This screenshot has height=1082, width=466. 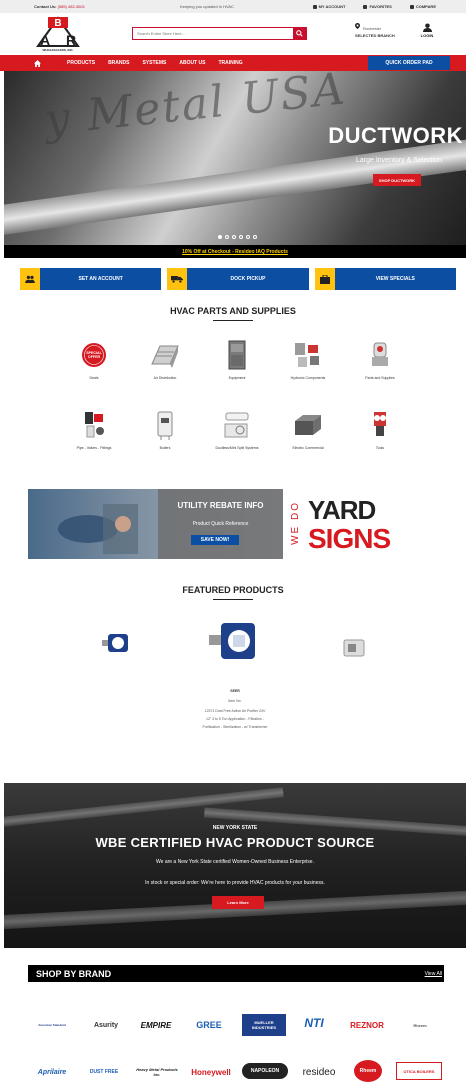 What do you see at coordinates (308, 425) in the screenshot?
I see `commercial-unit-icon` at bounding box center [308, 425].